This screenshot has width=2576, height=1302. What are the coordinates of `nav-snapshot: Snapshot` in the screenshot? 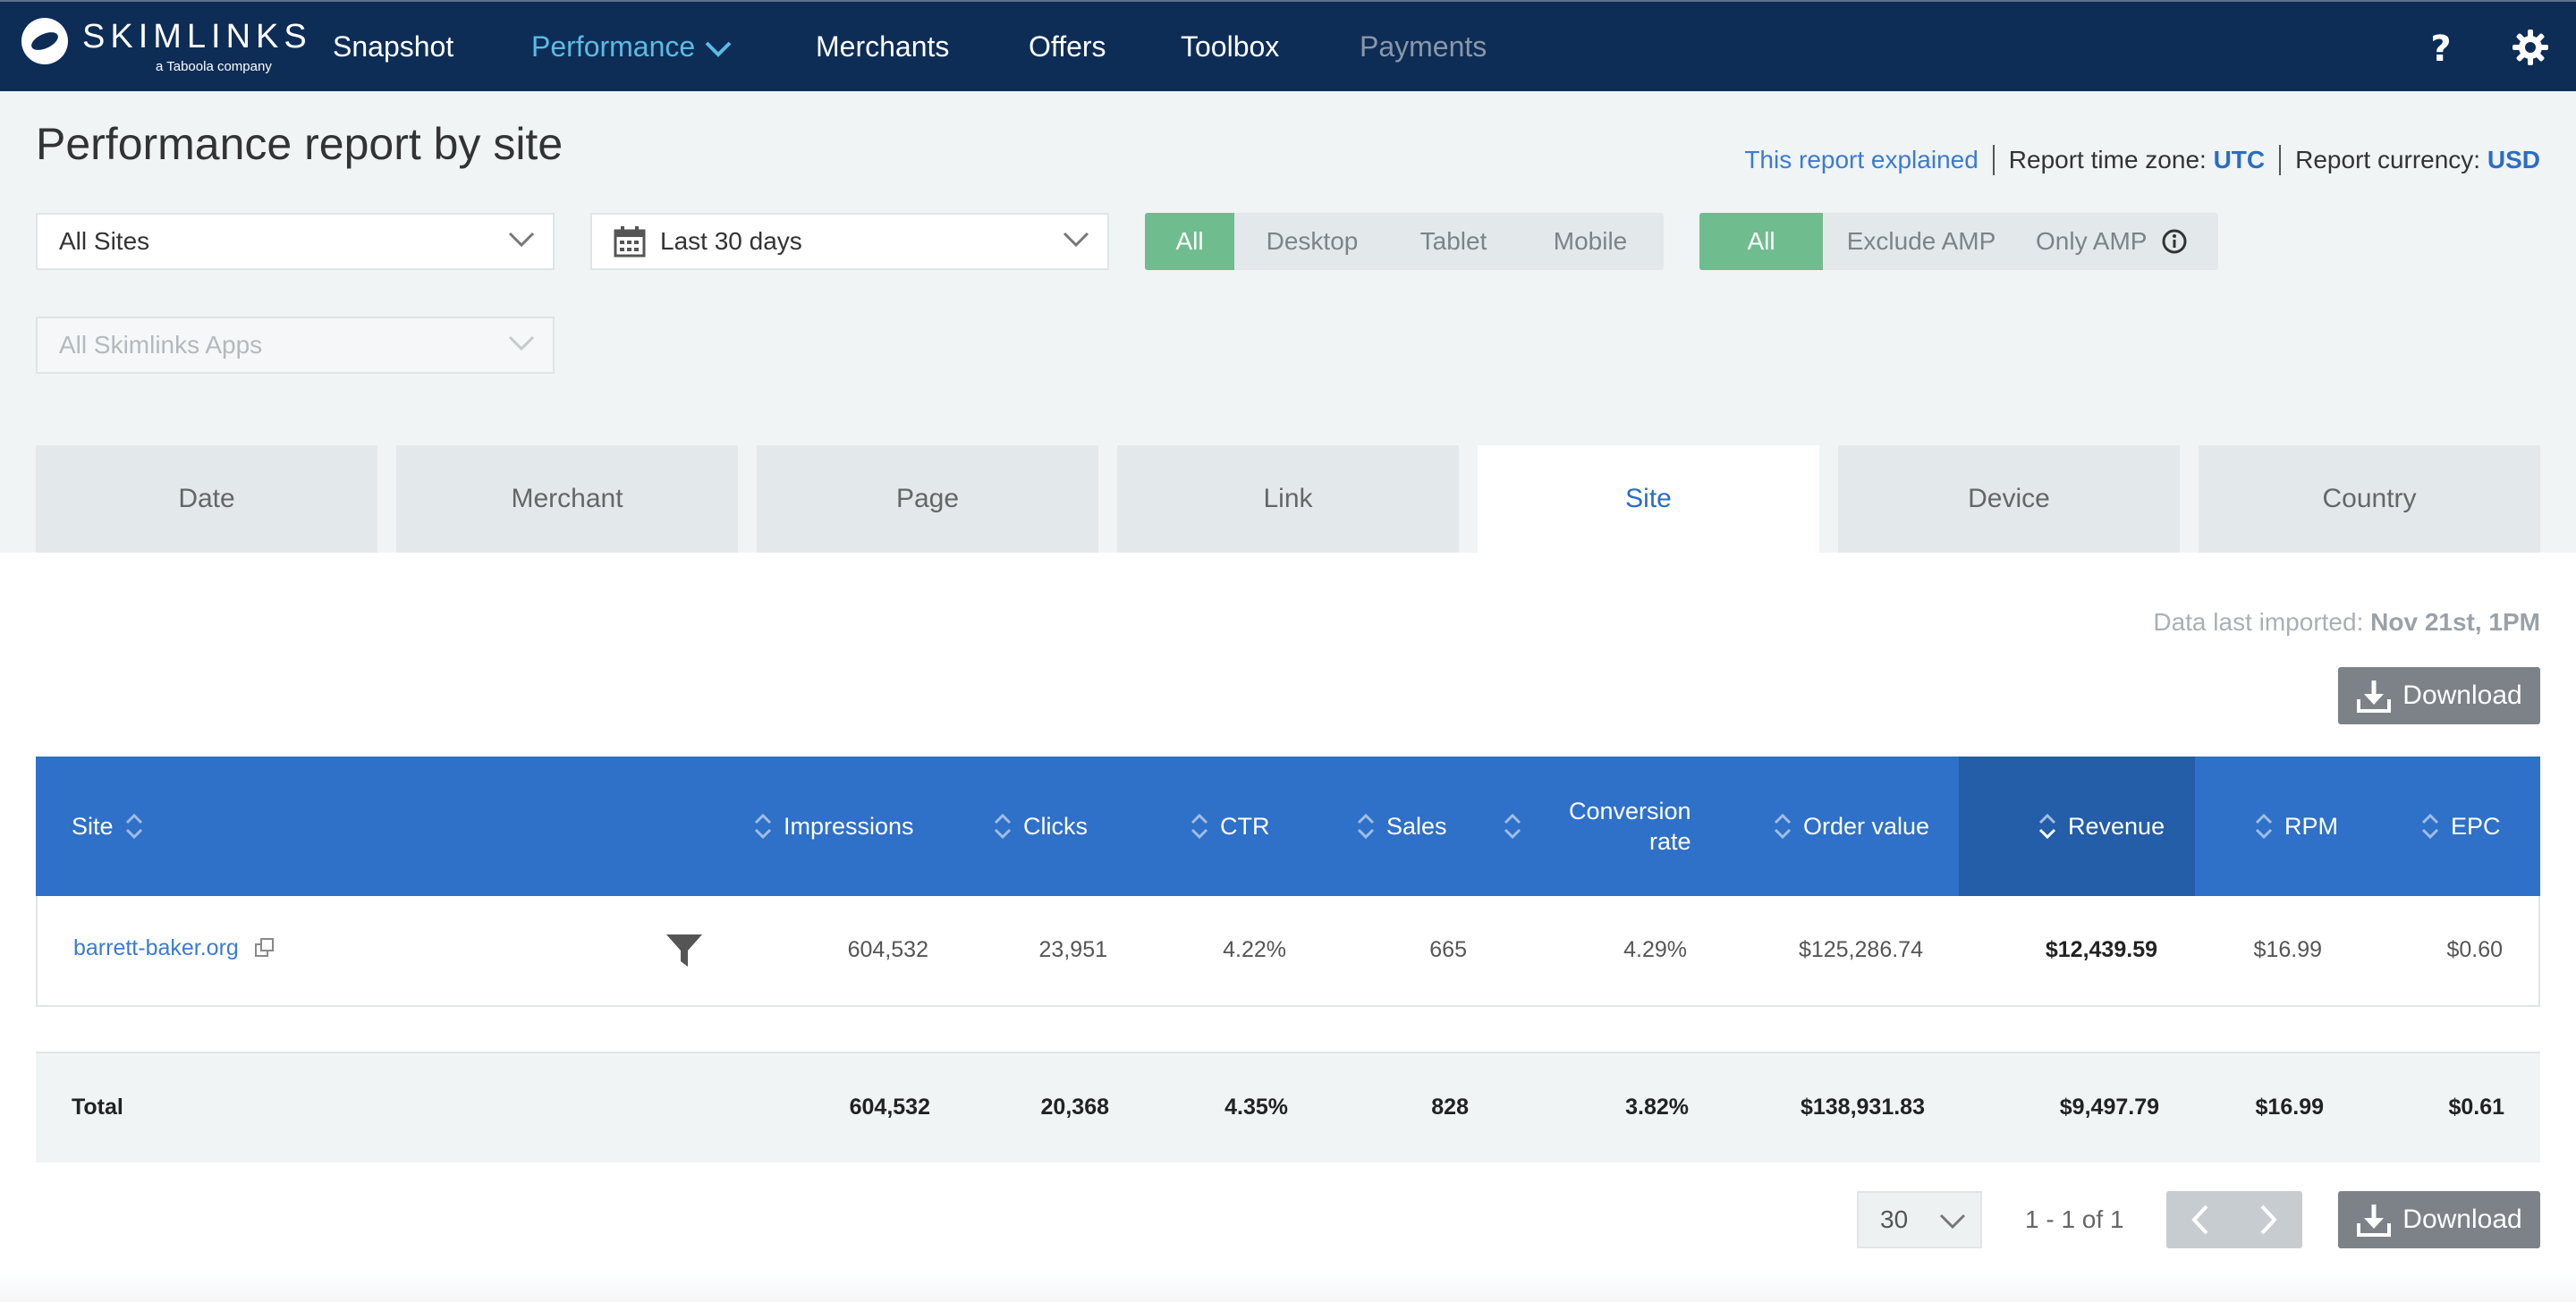 It's located at (393, 46).